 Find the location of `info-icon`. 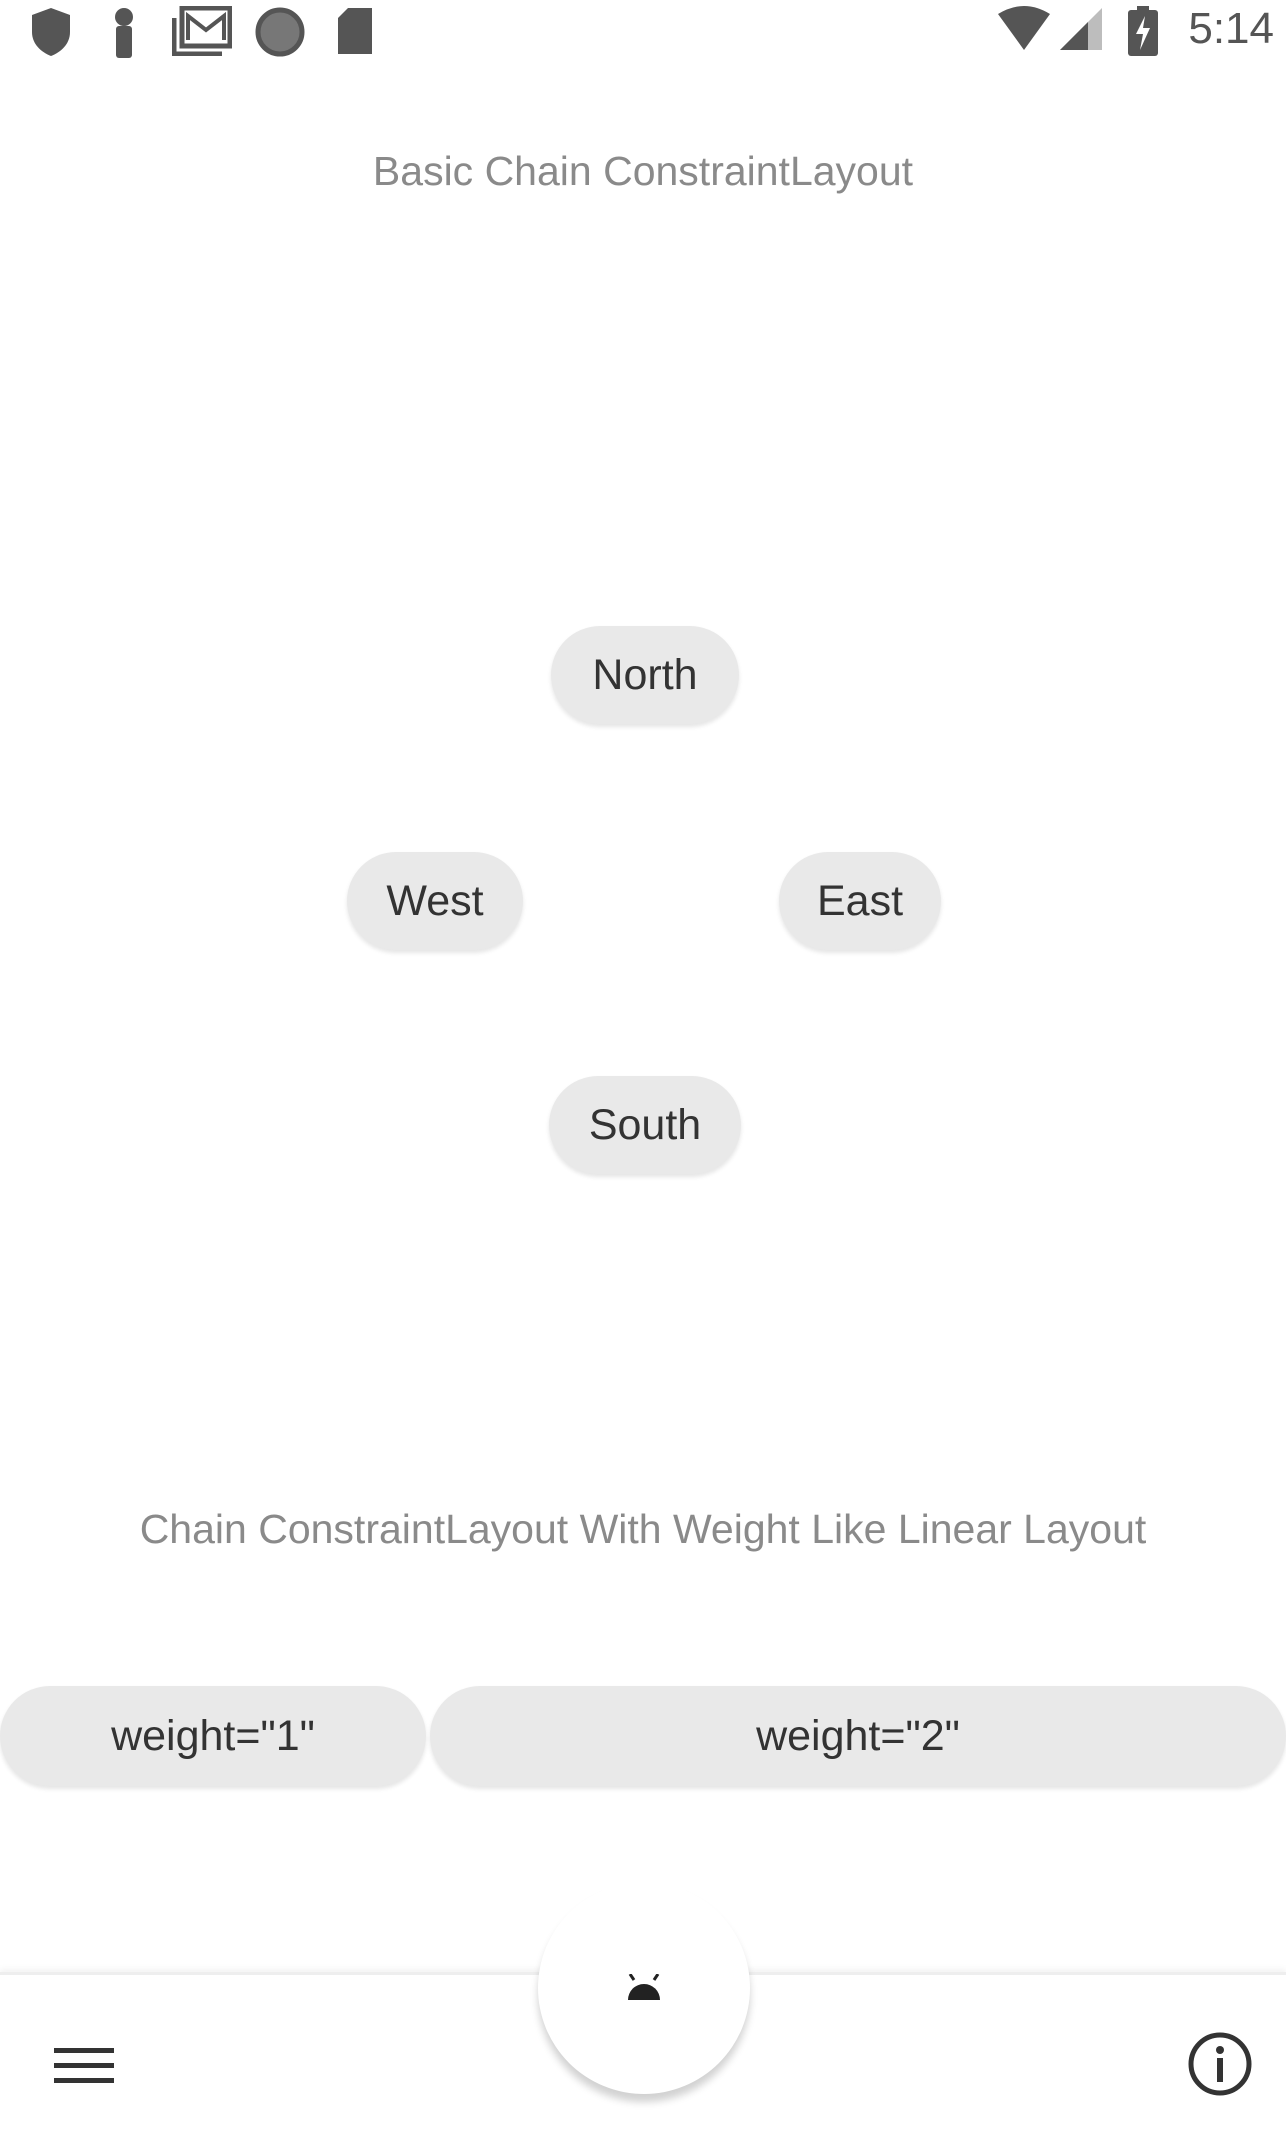

info-icon is located at coordinates (1220, 2064).